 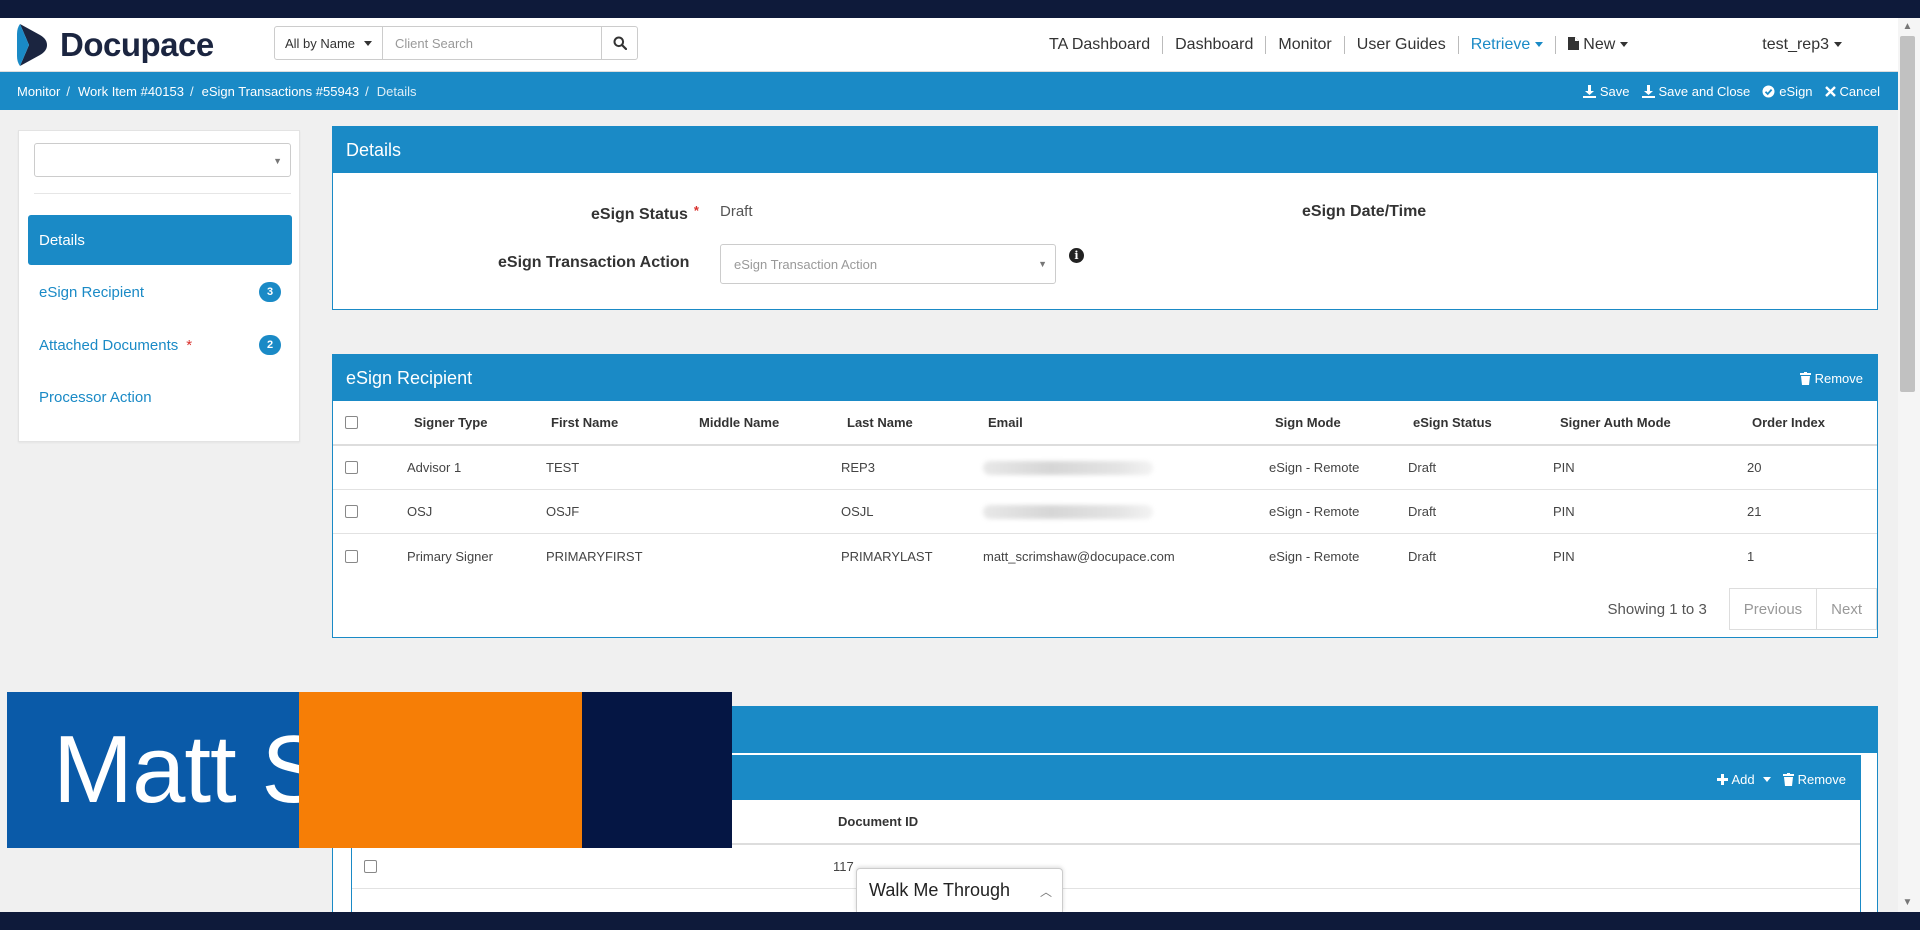 What do you see at coordinates (1648, 91) in the screenshot?
I see `download-icon` at bounding box center [1648, 91].